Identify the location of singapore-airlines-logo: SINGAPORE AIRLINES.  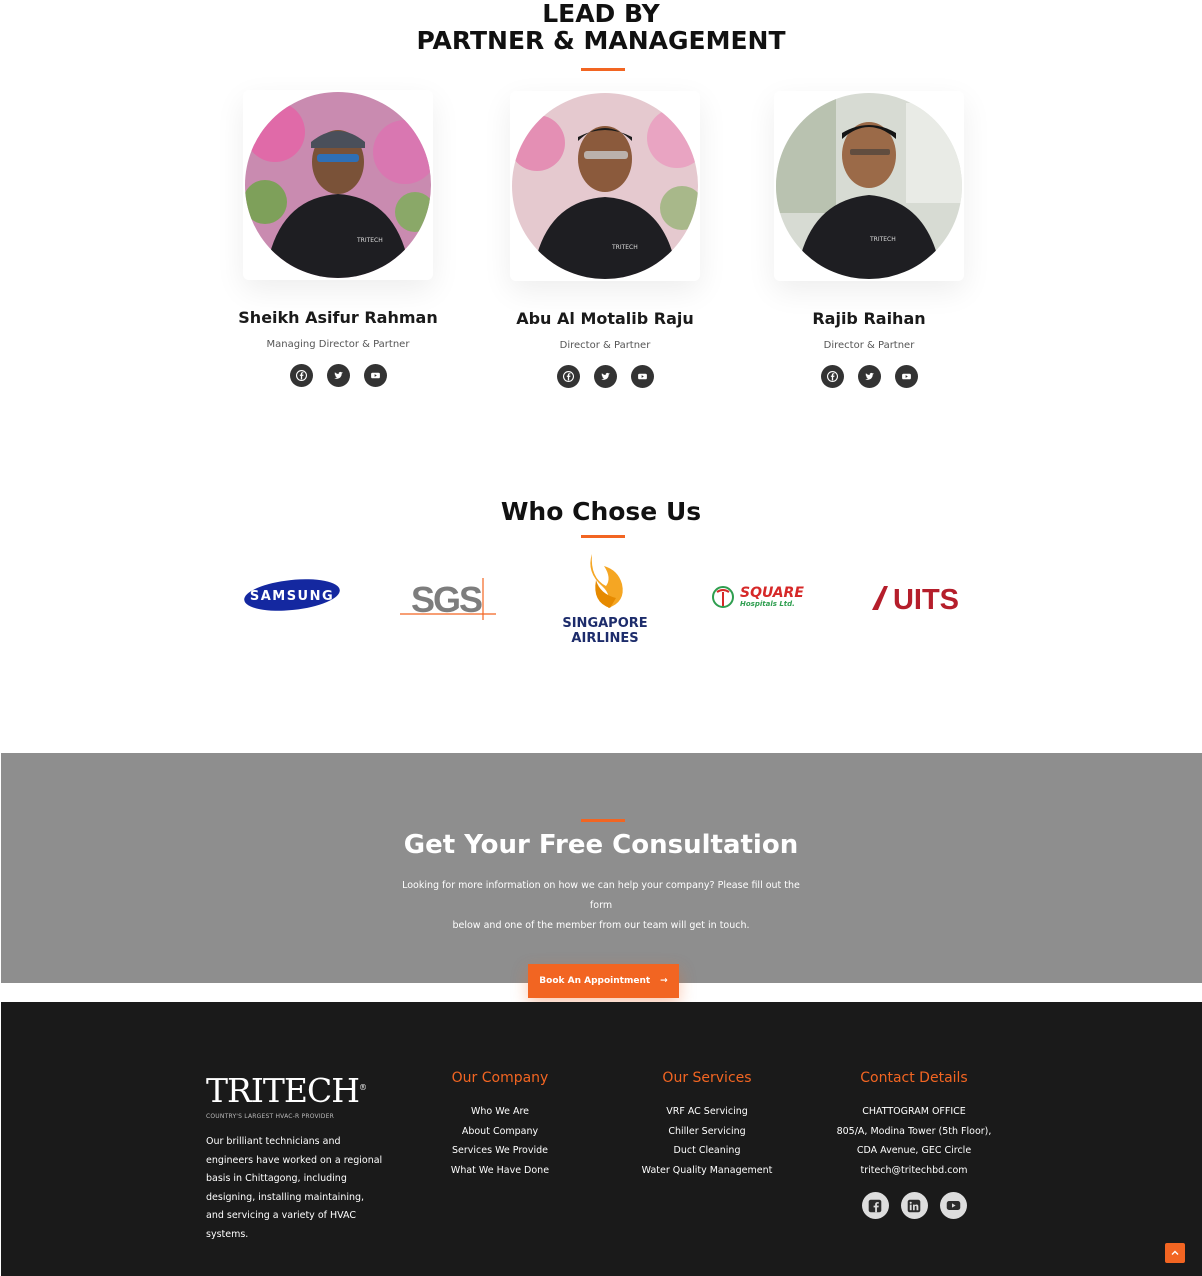
(605, 600).